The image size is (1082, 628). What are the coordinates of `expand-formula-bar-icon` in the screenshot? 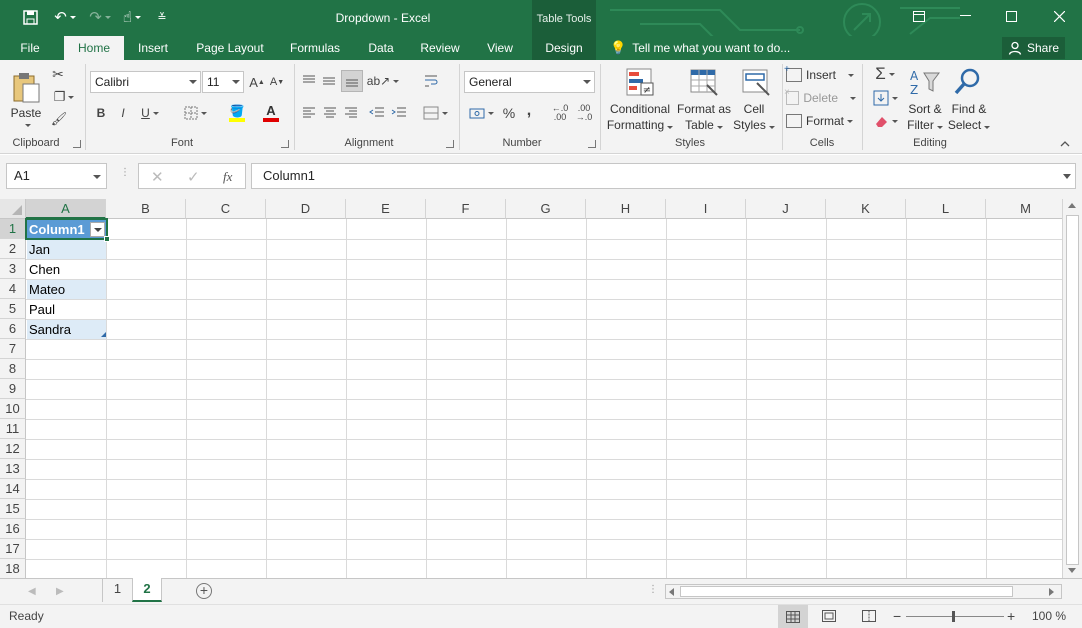 It's located at (1067, 176).